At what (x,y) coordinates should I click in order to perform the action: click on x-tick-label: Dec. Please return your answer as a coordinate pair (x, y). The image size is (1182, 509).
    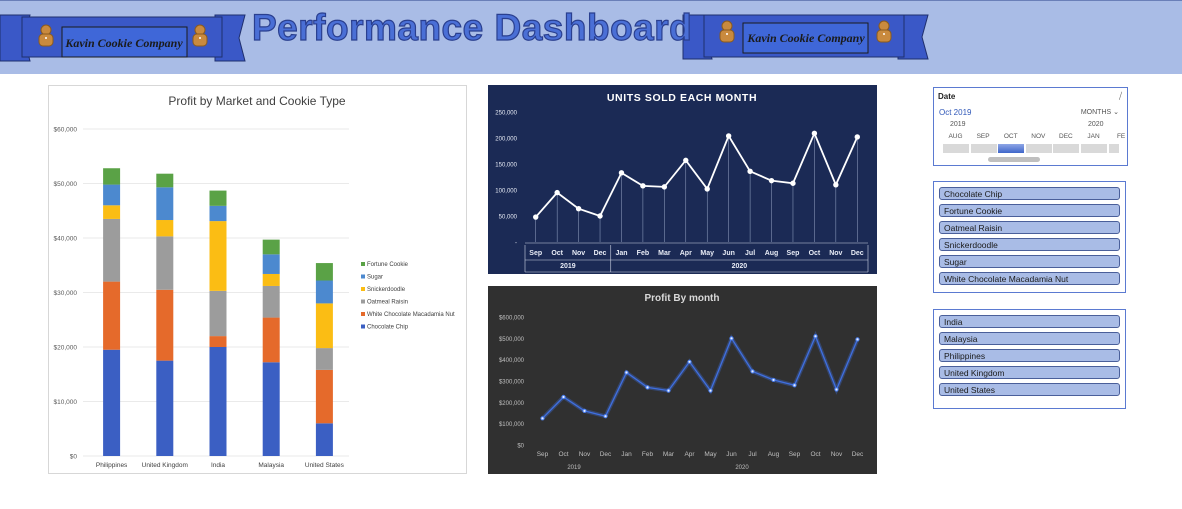
    Looking at the image, I should click on (858, 454).